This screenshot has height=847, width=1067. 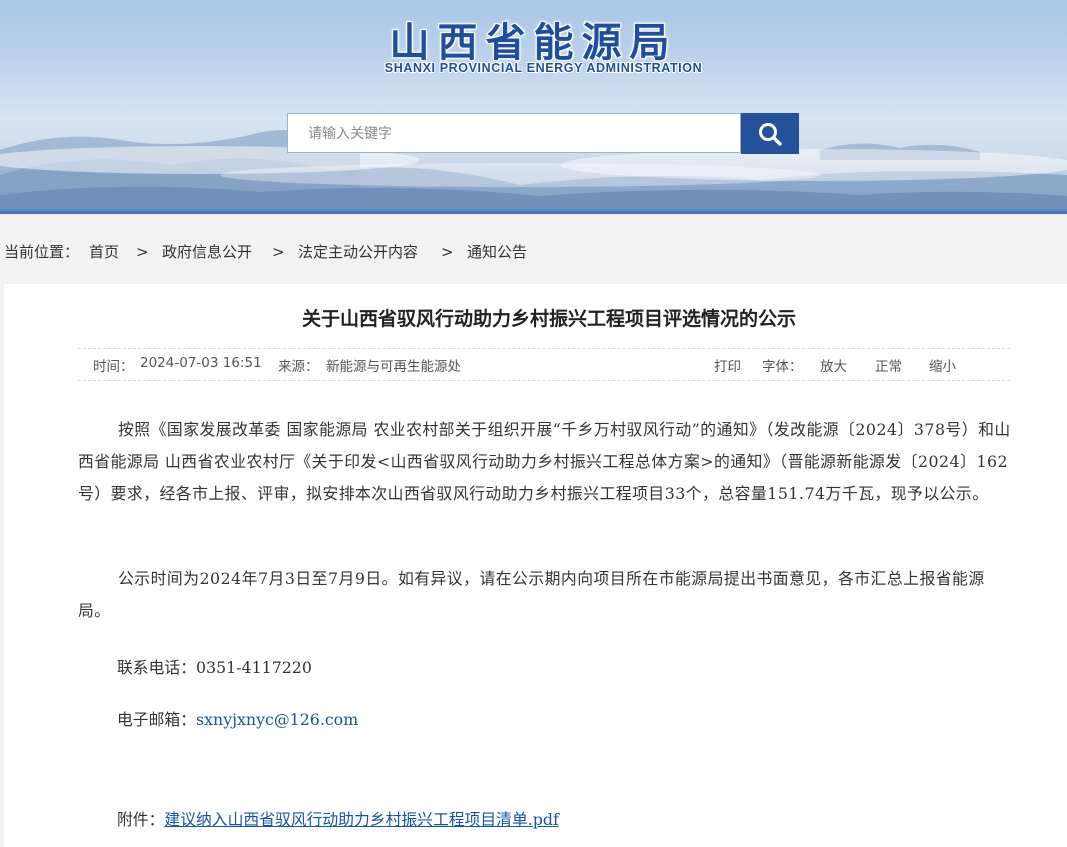 What do you see at coordinates (393, 367) in the screenshot?
I see `meta-source-value: 新能源与可再生能源处` at bounding box center [393, 367].